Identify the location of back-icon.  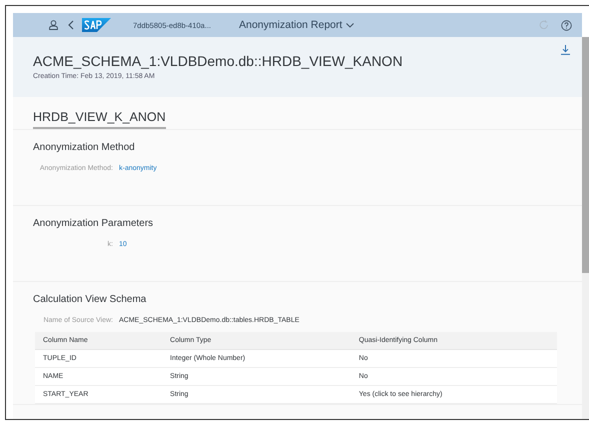
(71, 25).